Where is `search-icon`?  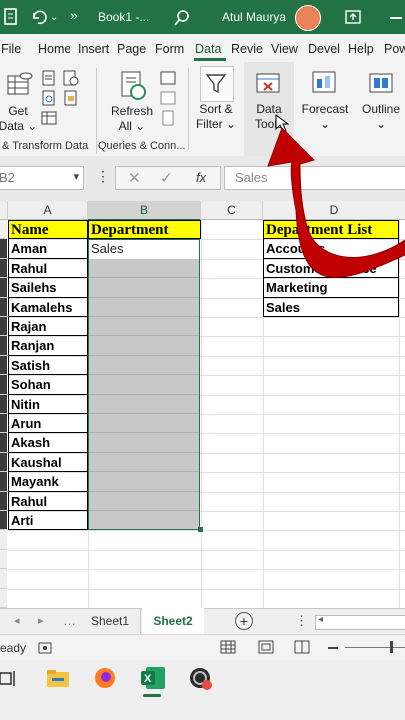
search-icon is located at coordinates (182, 18).